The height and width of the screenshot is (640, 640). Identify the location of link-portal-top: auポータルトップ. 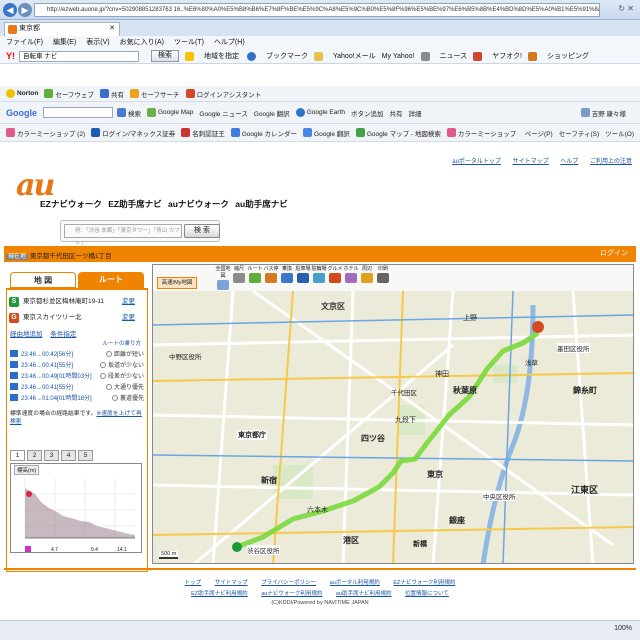
(476, 162).